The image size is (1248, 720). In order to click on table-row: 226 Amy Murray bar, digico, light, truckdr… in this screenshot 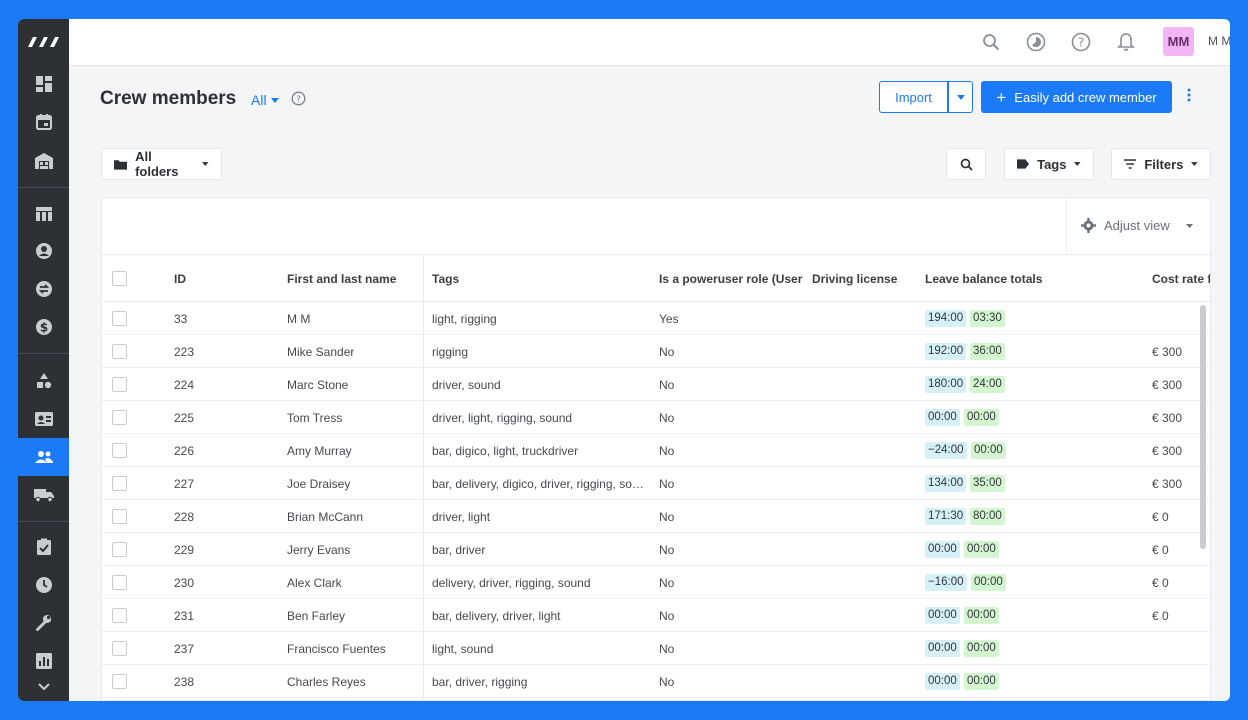, I will do `click(657, 450)`.